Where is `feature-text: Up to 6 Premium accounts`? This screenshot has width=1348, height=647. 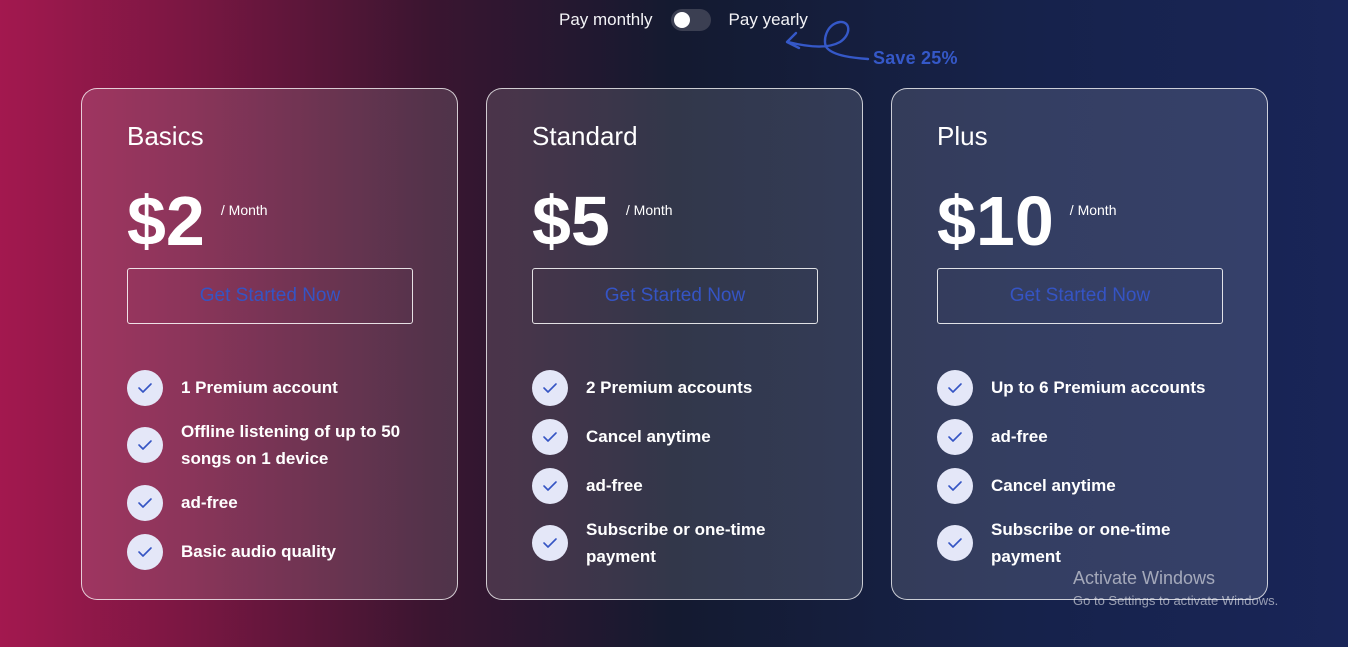 feature-text: Up to 6 Premium accounts is located at coordinates (1098, 387).